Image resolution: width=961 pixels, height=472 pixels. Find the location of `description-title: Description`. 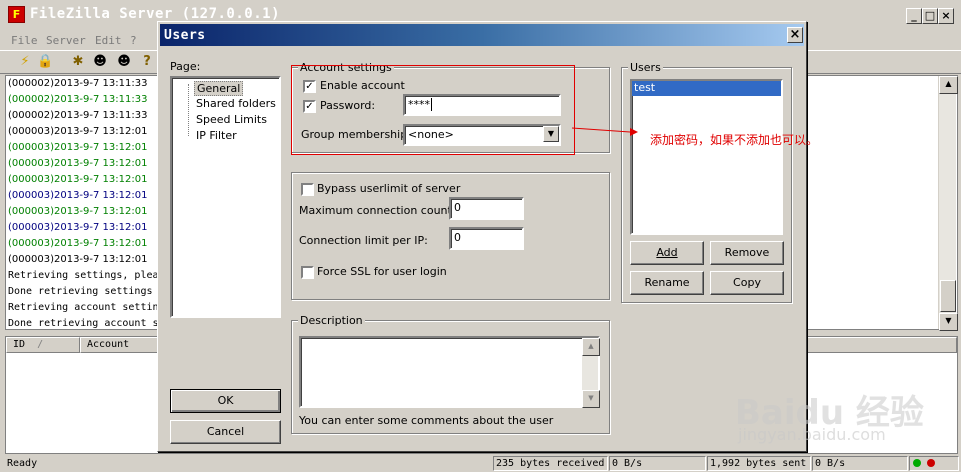

description-title: Description is located at coordinates (331, 320).